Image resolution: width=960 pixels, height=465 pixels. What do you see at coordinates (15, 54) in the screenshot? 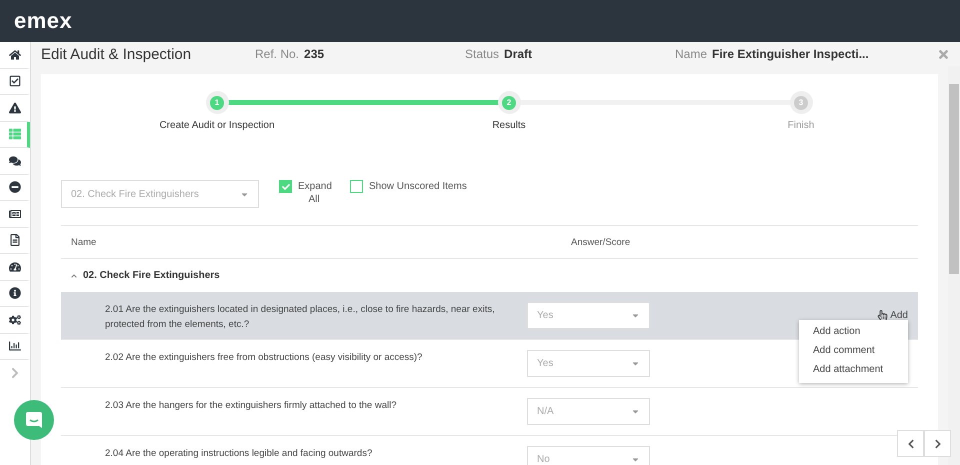
I see `home-icon` at bounding box center [15, 54].